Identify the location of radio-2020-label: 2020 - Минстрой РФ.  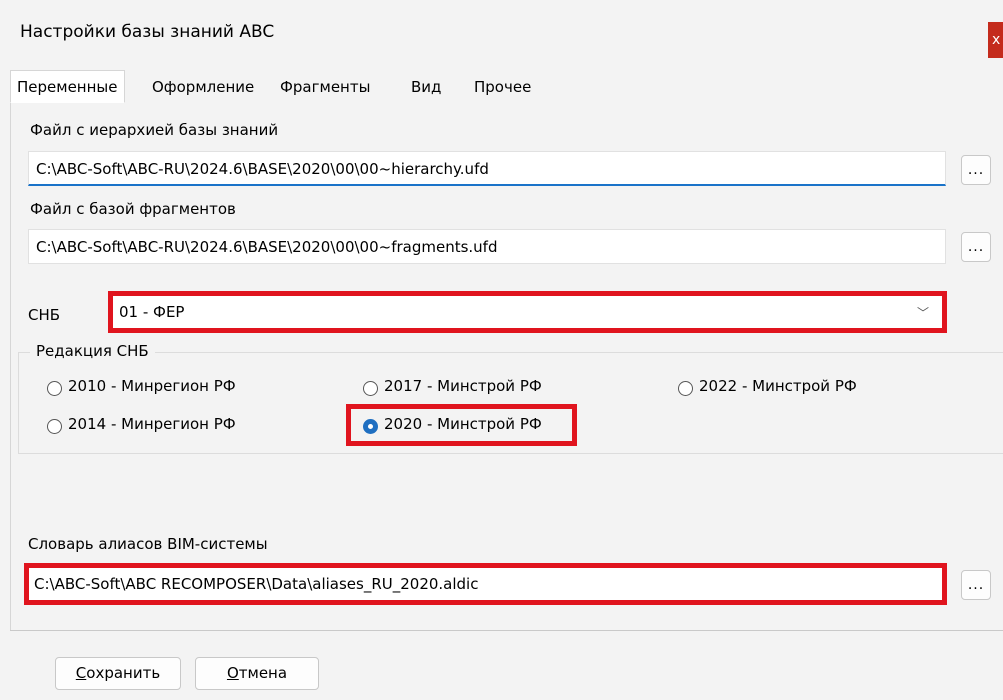
(463, 424).